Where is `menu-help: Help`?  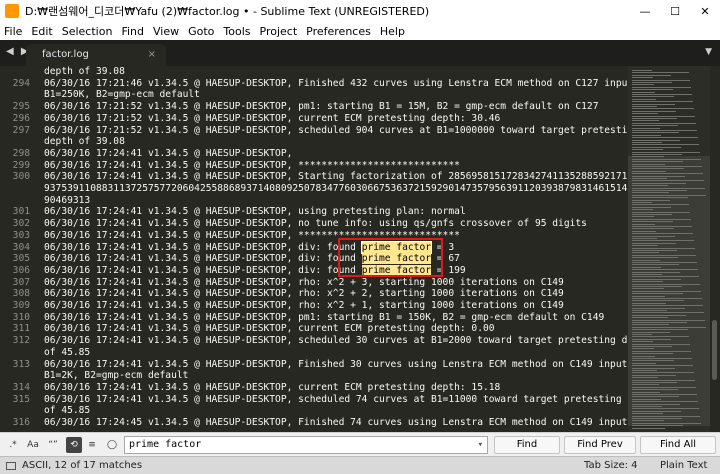
menu-help: Help is located at coordinates (392, 31).